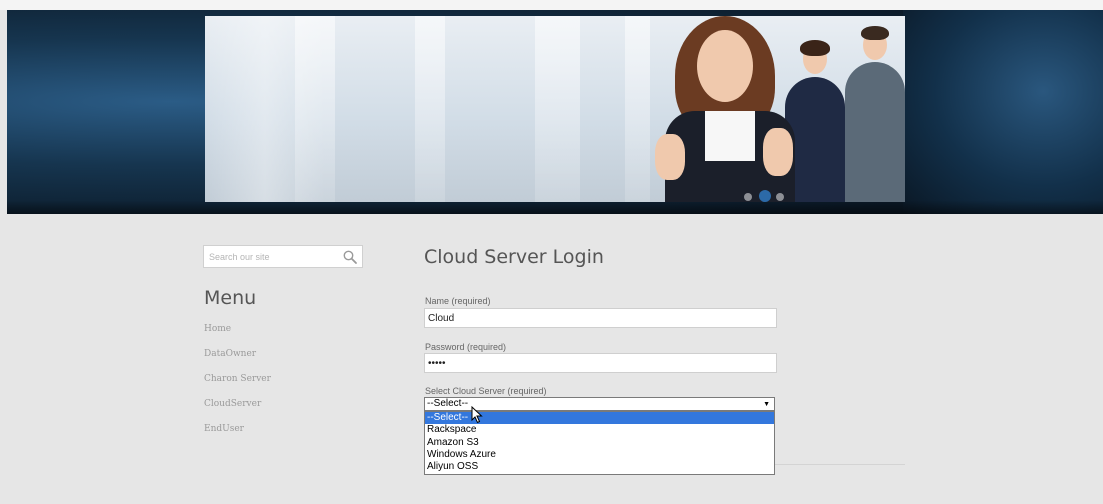 The width and height of the screenshot is (1103, 504). Describe the element at coordinates (237, 334) in the screenshot. I see `menu-item-home: Home` at that location.